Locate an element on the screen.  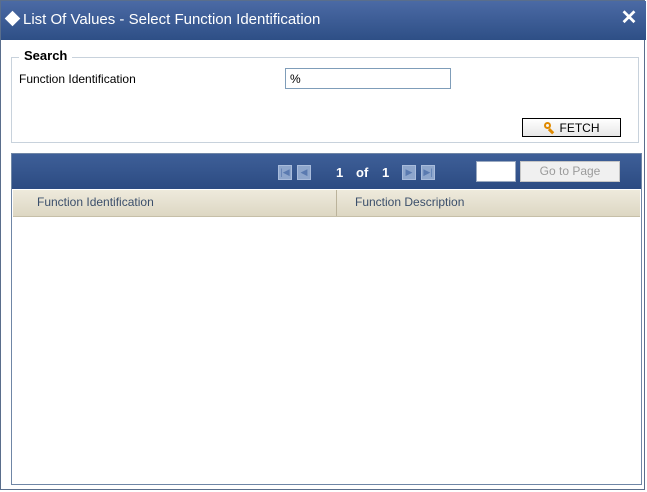
function-id-input is located at coordinates (368, 78).